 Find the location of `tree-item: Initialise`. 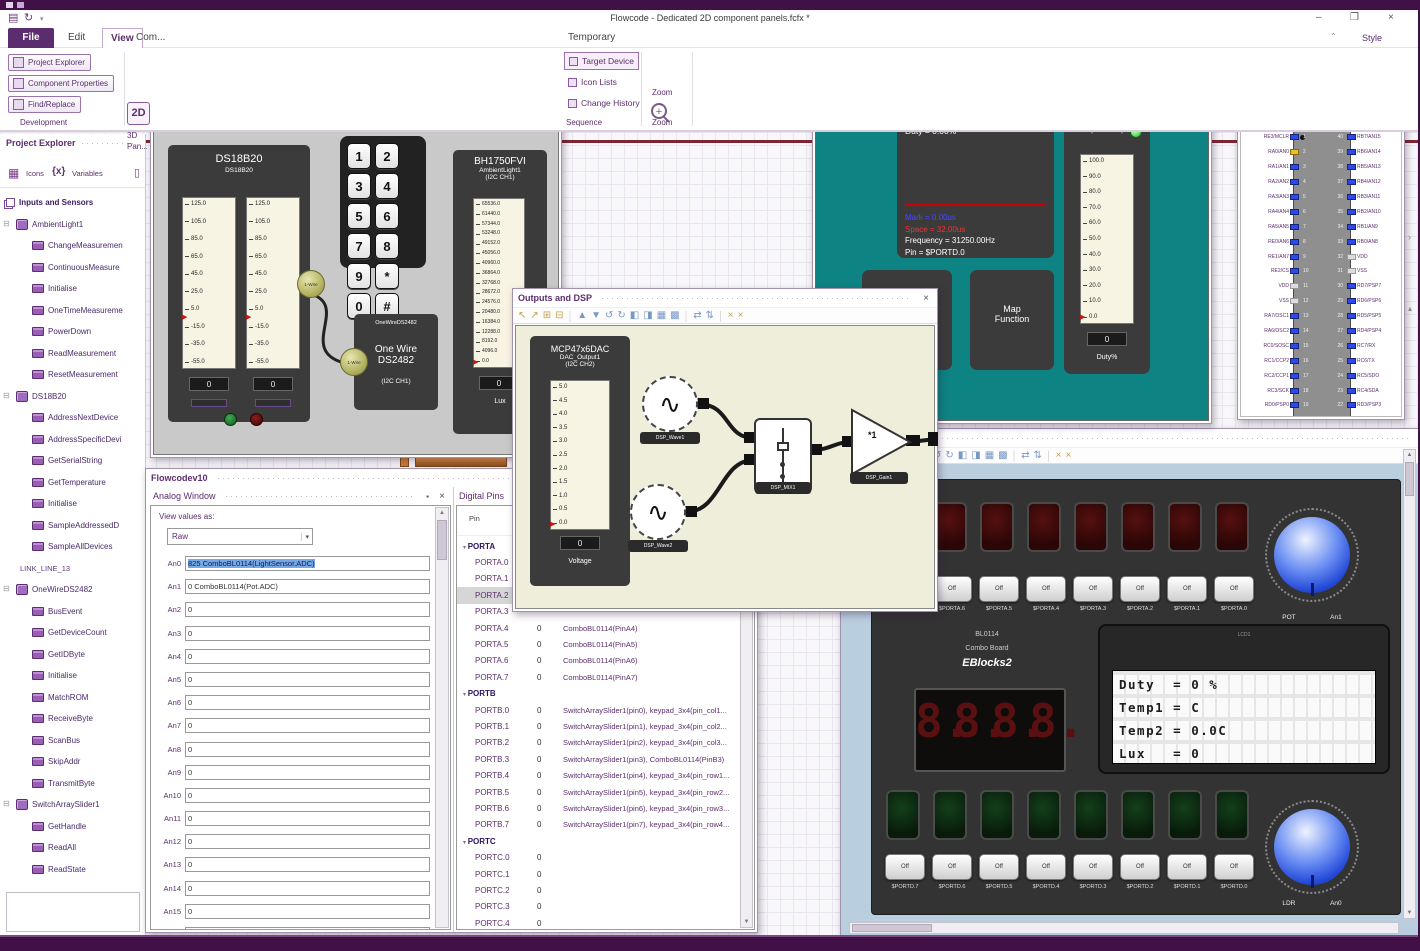

tree-item: Initialise is located at coordinates (73, 504).